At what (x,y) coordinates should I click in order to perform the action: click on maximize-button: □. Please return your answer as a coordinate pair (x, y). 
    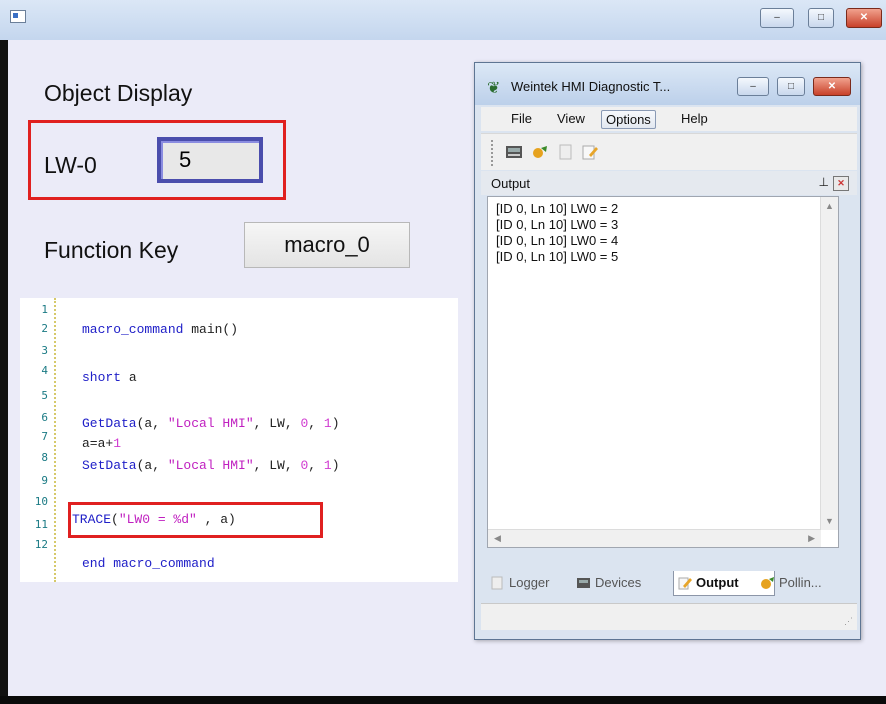
    Looking at the image, I should click on (821, 18).